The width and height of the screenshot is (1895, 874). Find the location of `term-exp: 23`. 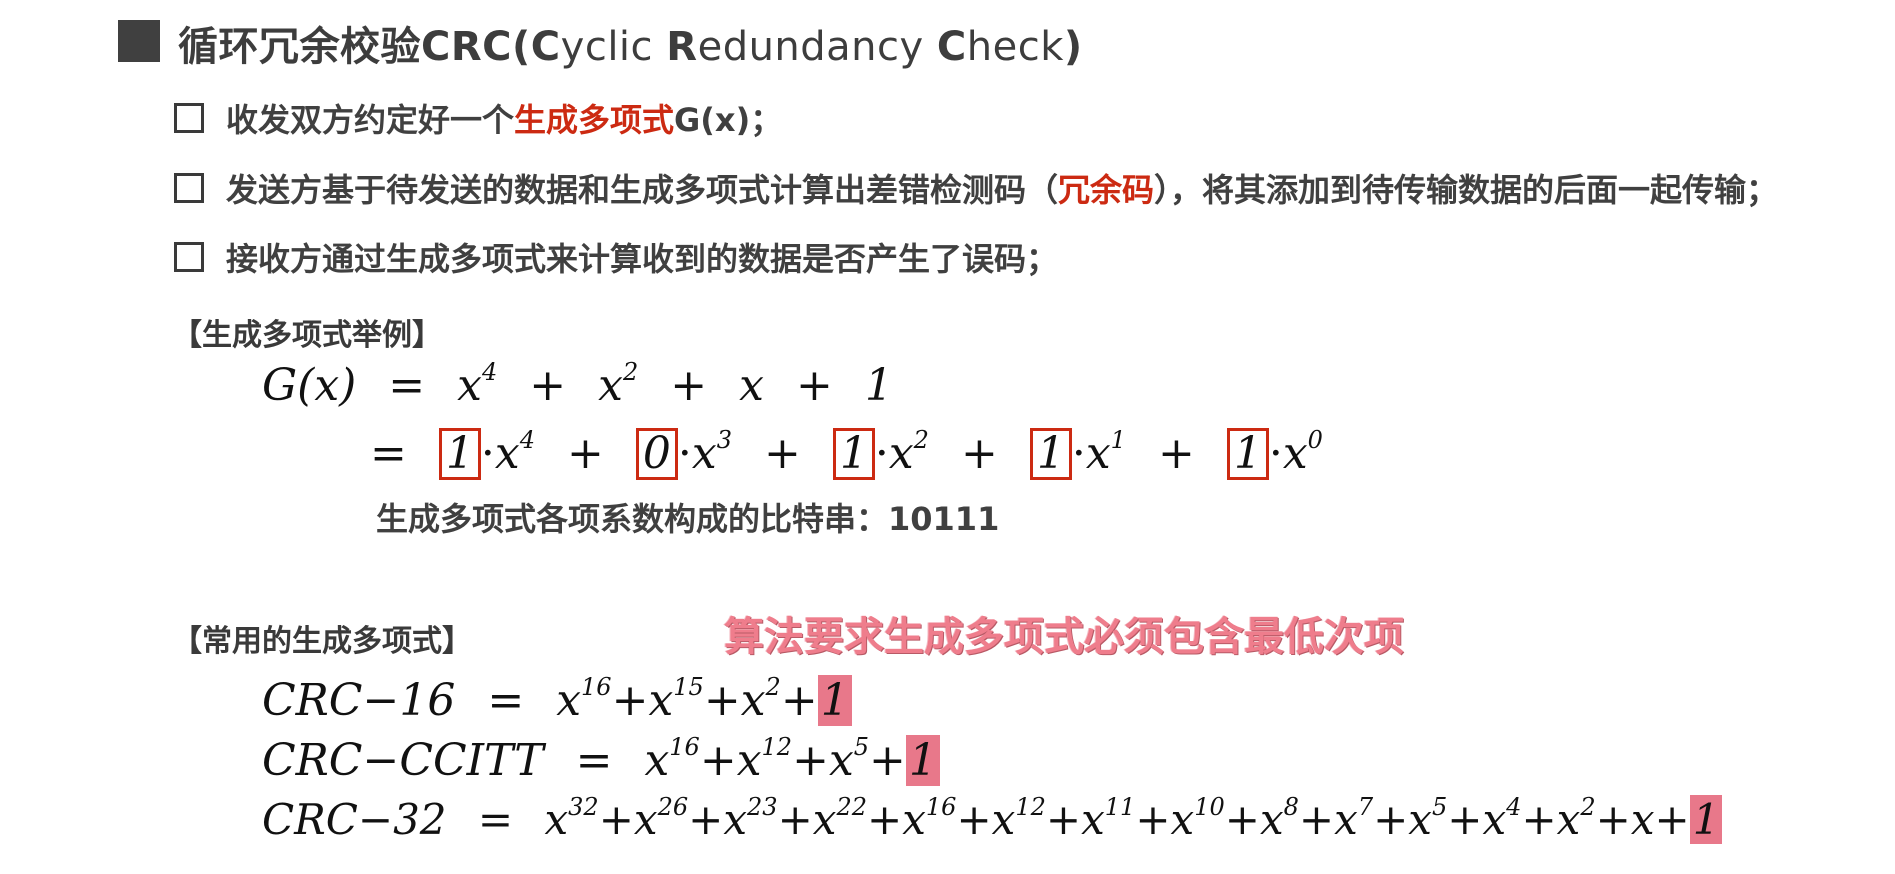

term-exp: 23 is located at coordinates (762, 807).